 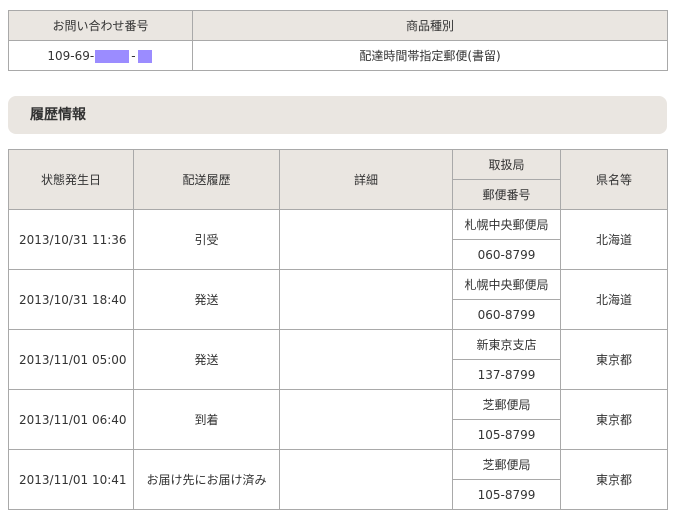 What do you see at coordinates (506, 194) in the screenshot?
I see `postal-column-header: 郵便番号` at bounding box center [506, 194].